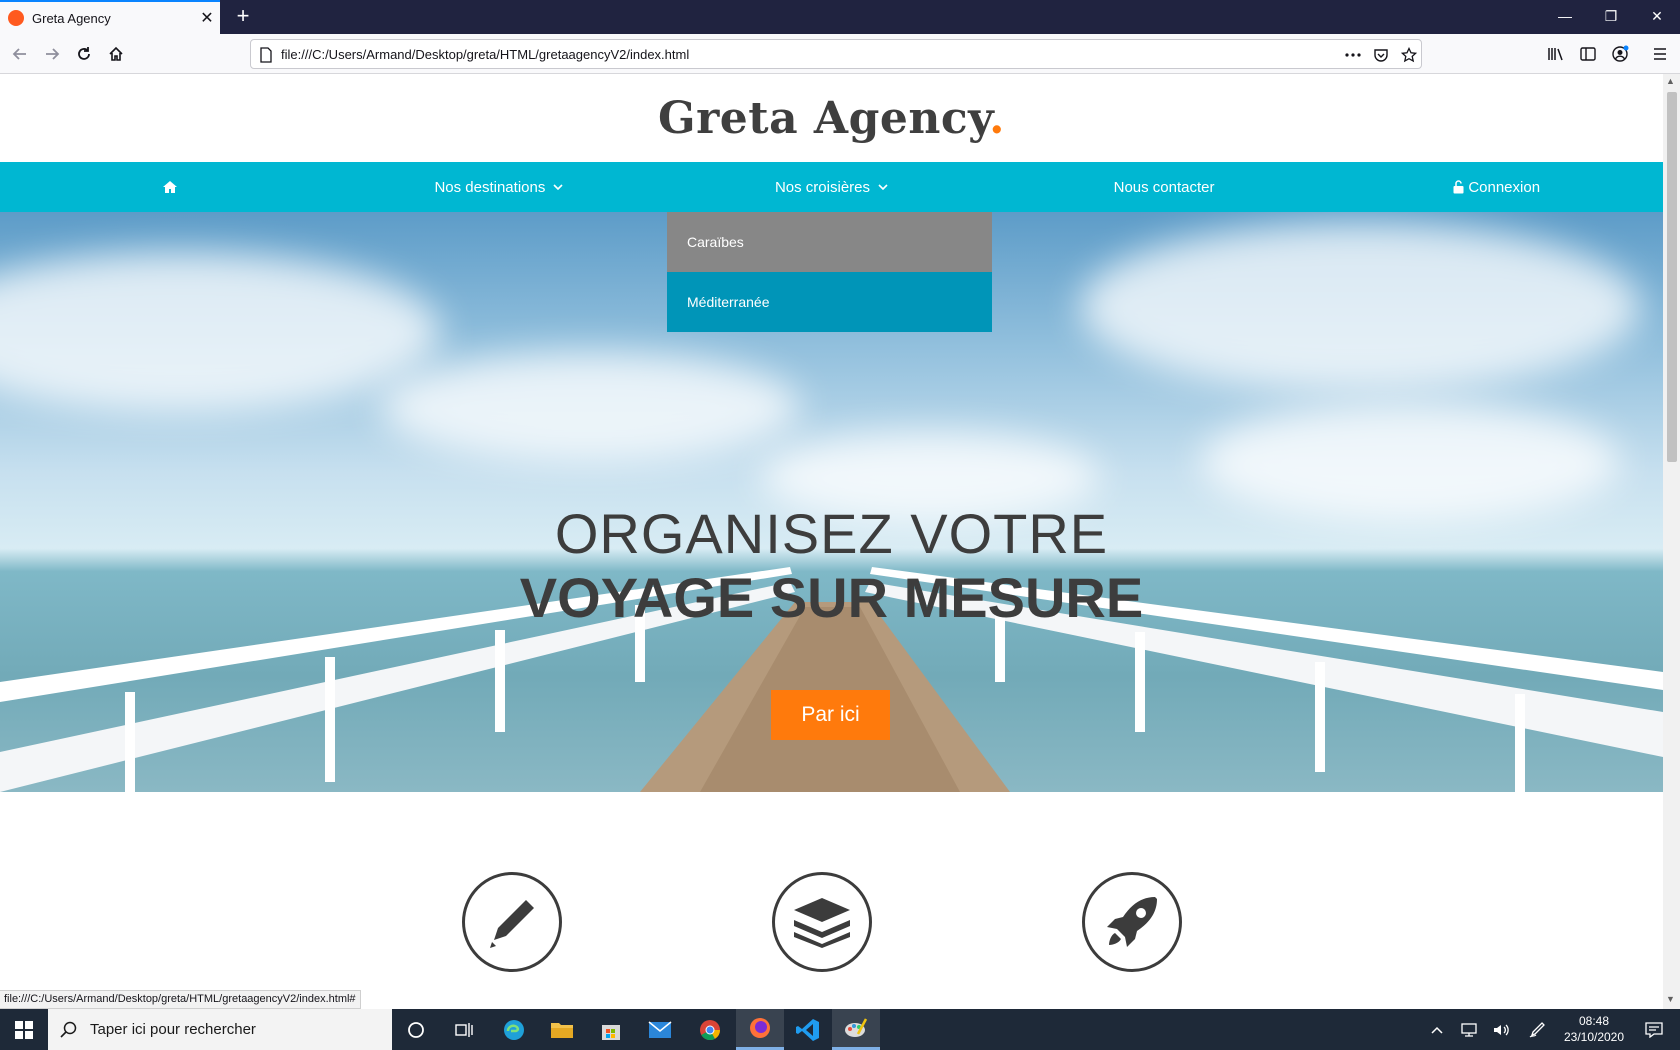  I want to click on site-header: Greta Agency., so click(831, 118).